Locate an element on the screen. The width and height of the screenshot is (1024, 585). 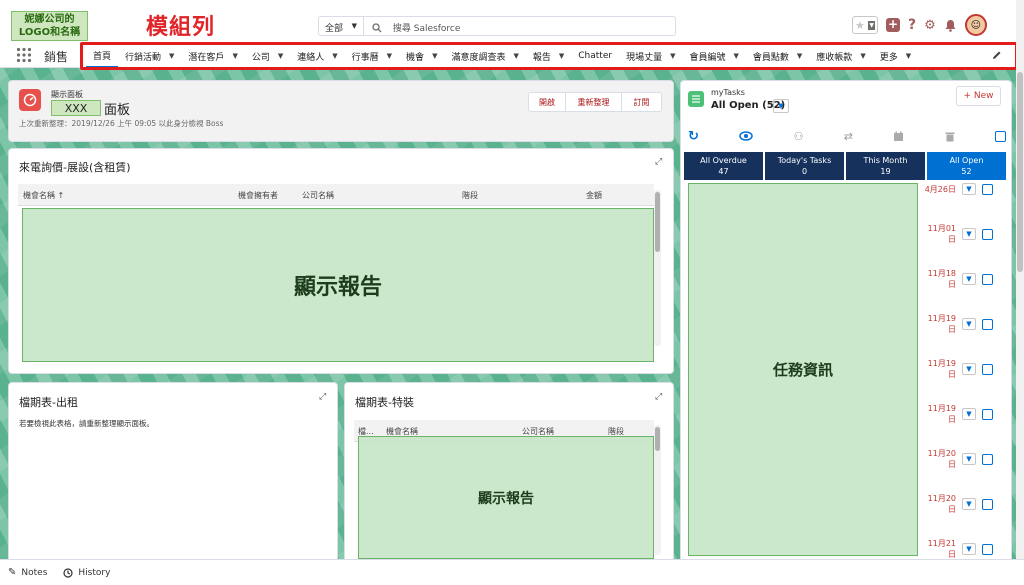
refresh-label: 重新整理 is located at coordinates (593, 102).